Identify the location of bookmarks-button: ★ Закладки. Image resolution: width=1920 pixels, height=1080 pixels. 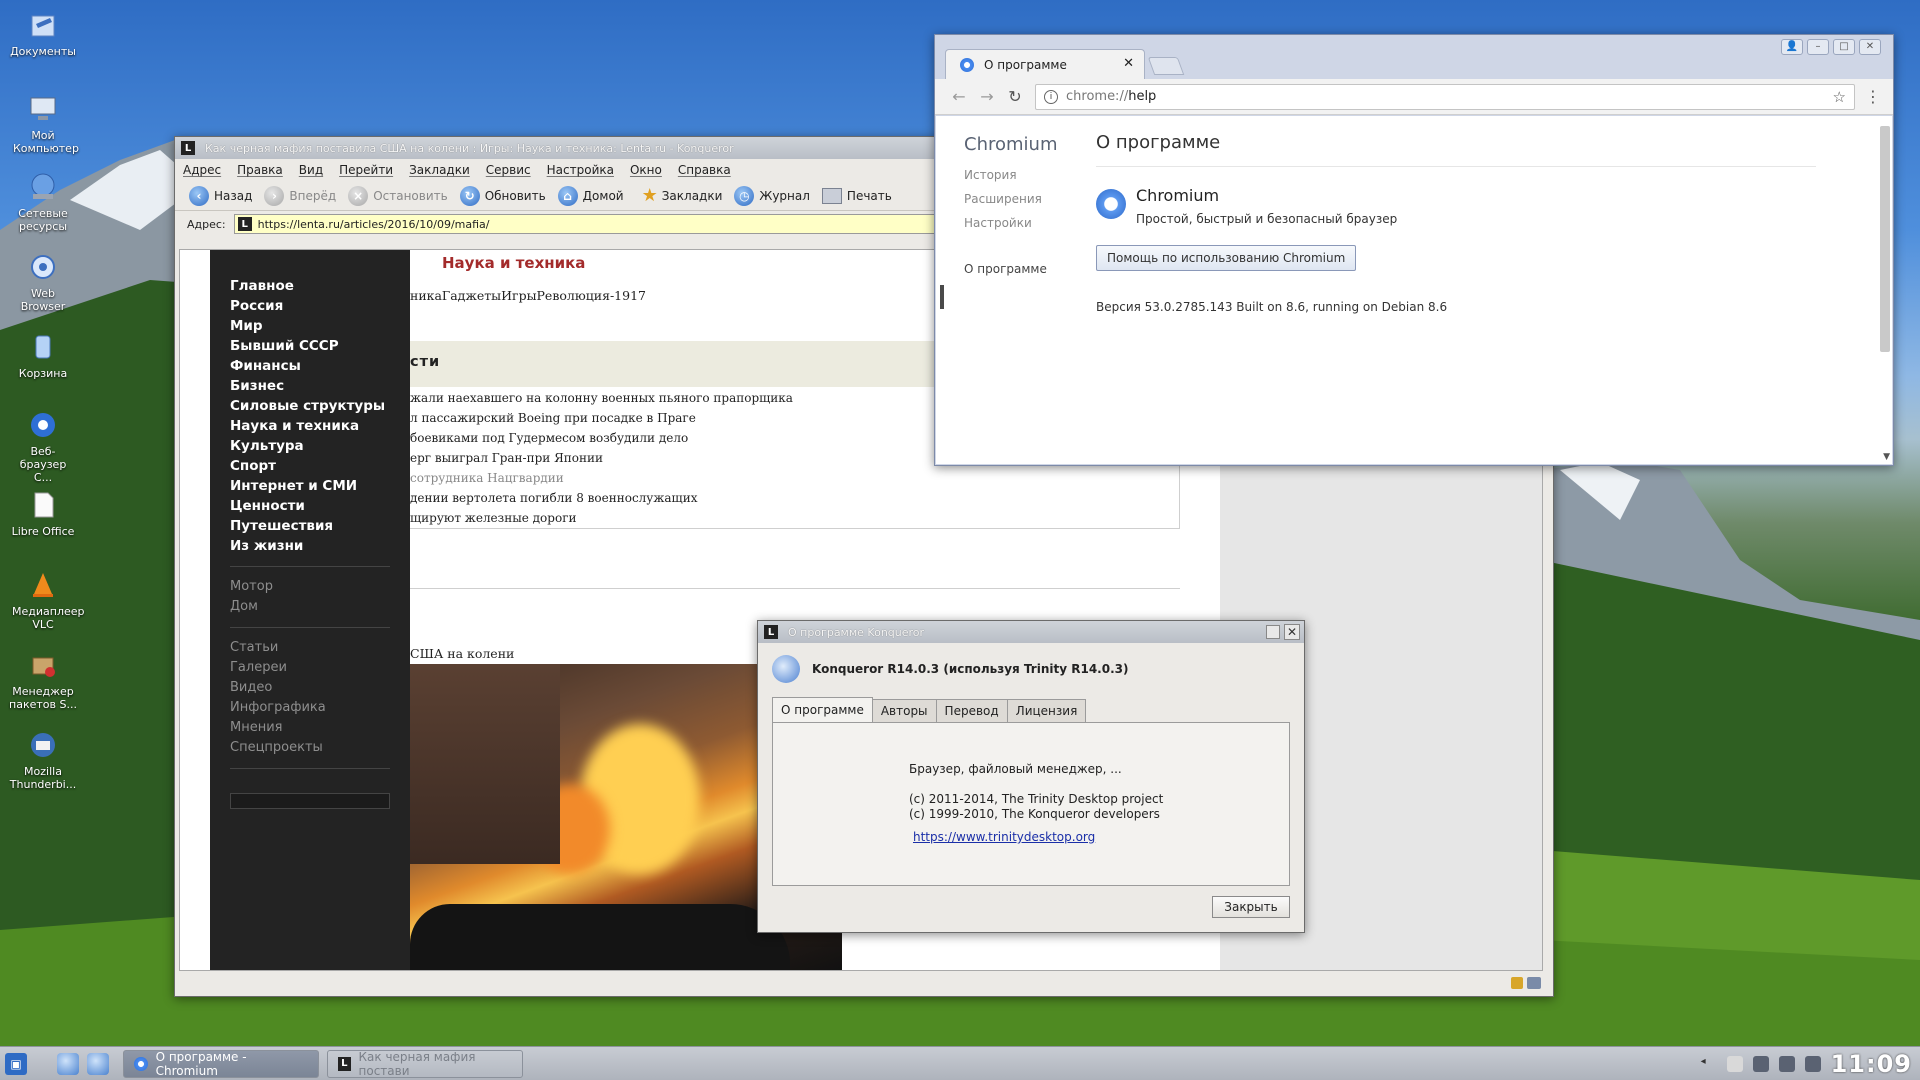
(682, 195).